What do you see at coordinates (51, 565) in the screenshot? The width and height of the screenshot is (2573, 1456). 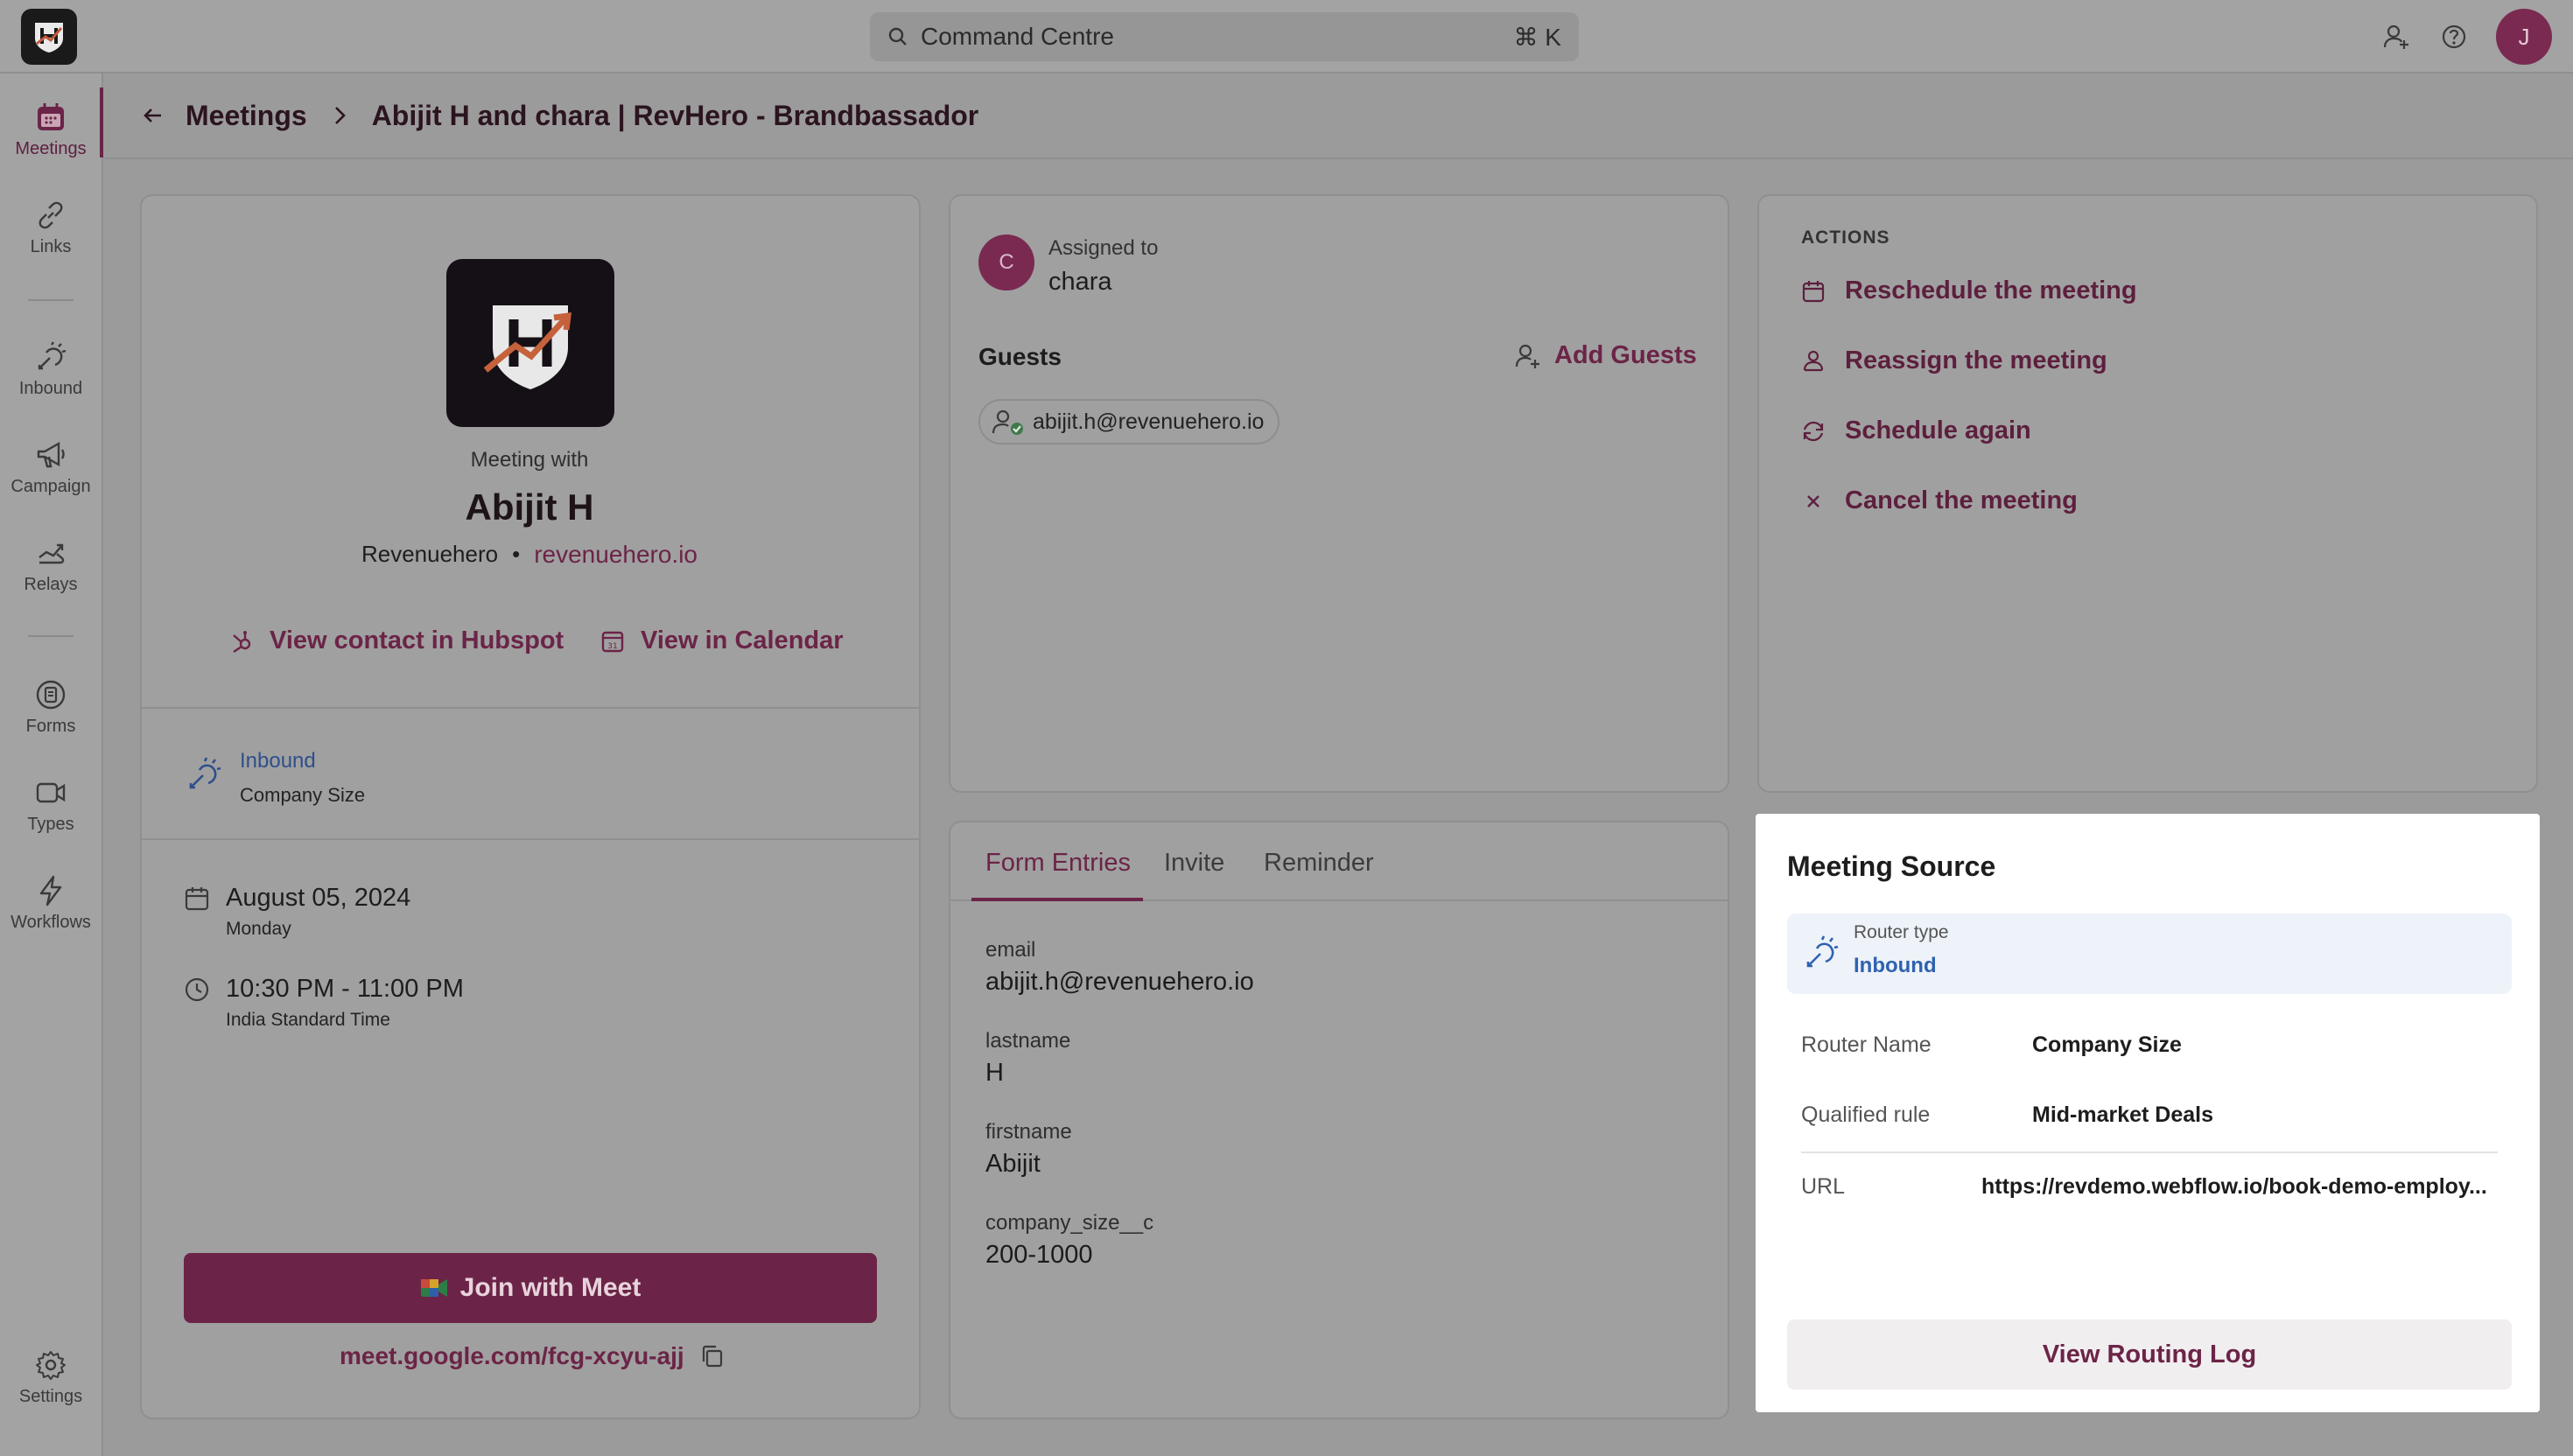 I see `sidebar-item-relays: Relays` at bounding box center [51, 565].